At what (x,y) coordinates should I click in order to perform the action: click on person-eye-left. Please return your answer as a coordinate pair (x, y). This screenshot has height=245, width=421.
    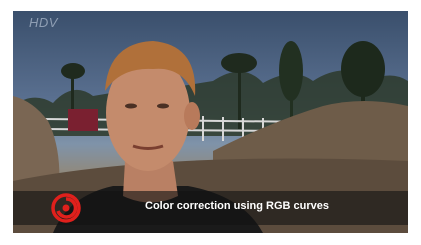
    Looking at the image, I should click on (131, 106).